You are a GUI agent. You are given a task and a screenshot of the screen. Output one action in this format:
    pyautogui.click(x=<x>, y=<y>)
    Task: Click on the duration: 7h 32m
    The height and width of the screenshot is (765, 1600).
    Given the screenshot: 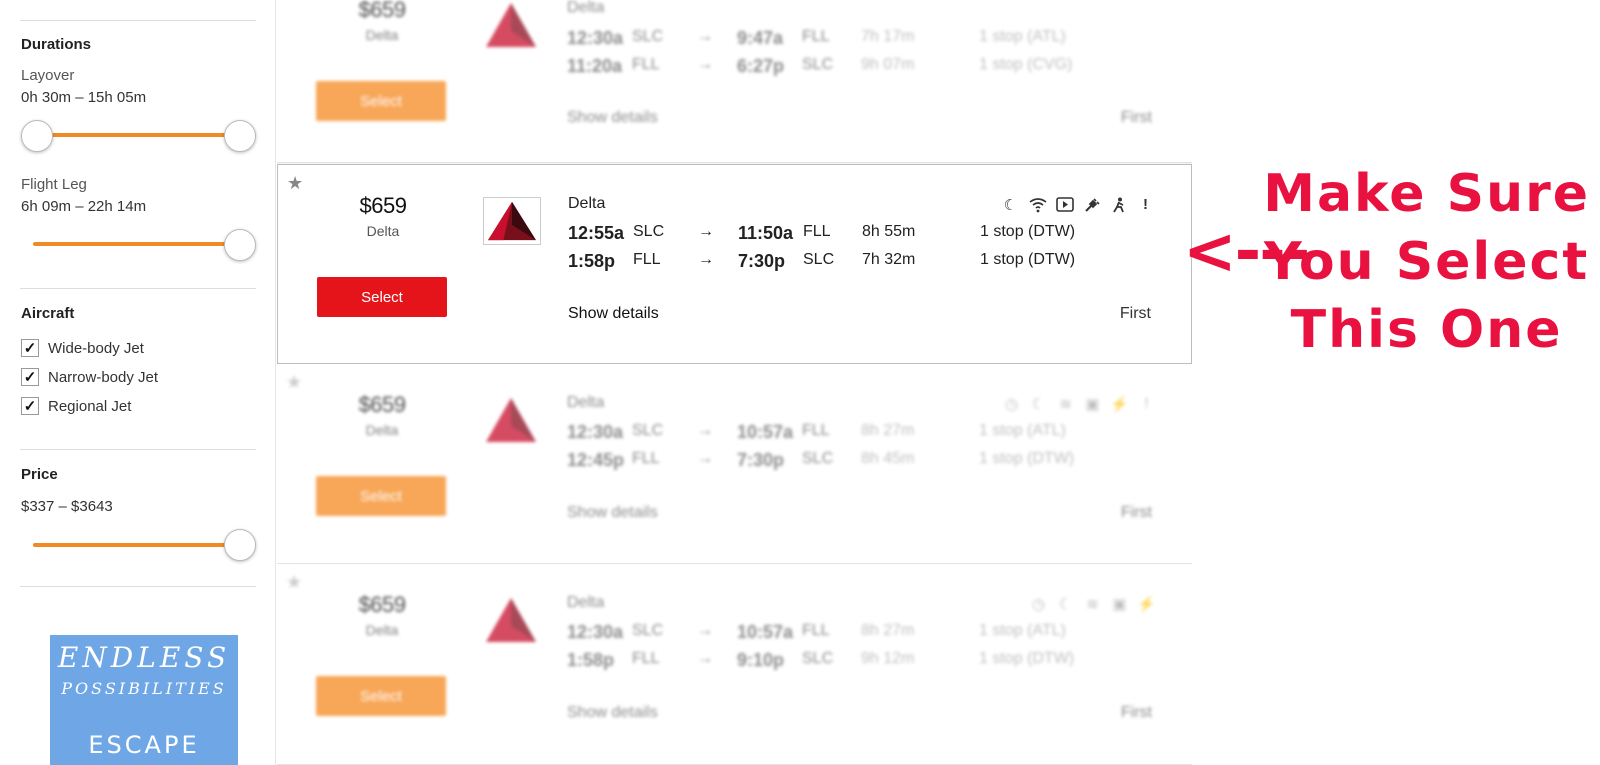 What is the action you would take?
    pyautogui.click(x=889, y=259)
    